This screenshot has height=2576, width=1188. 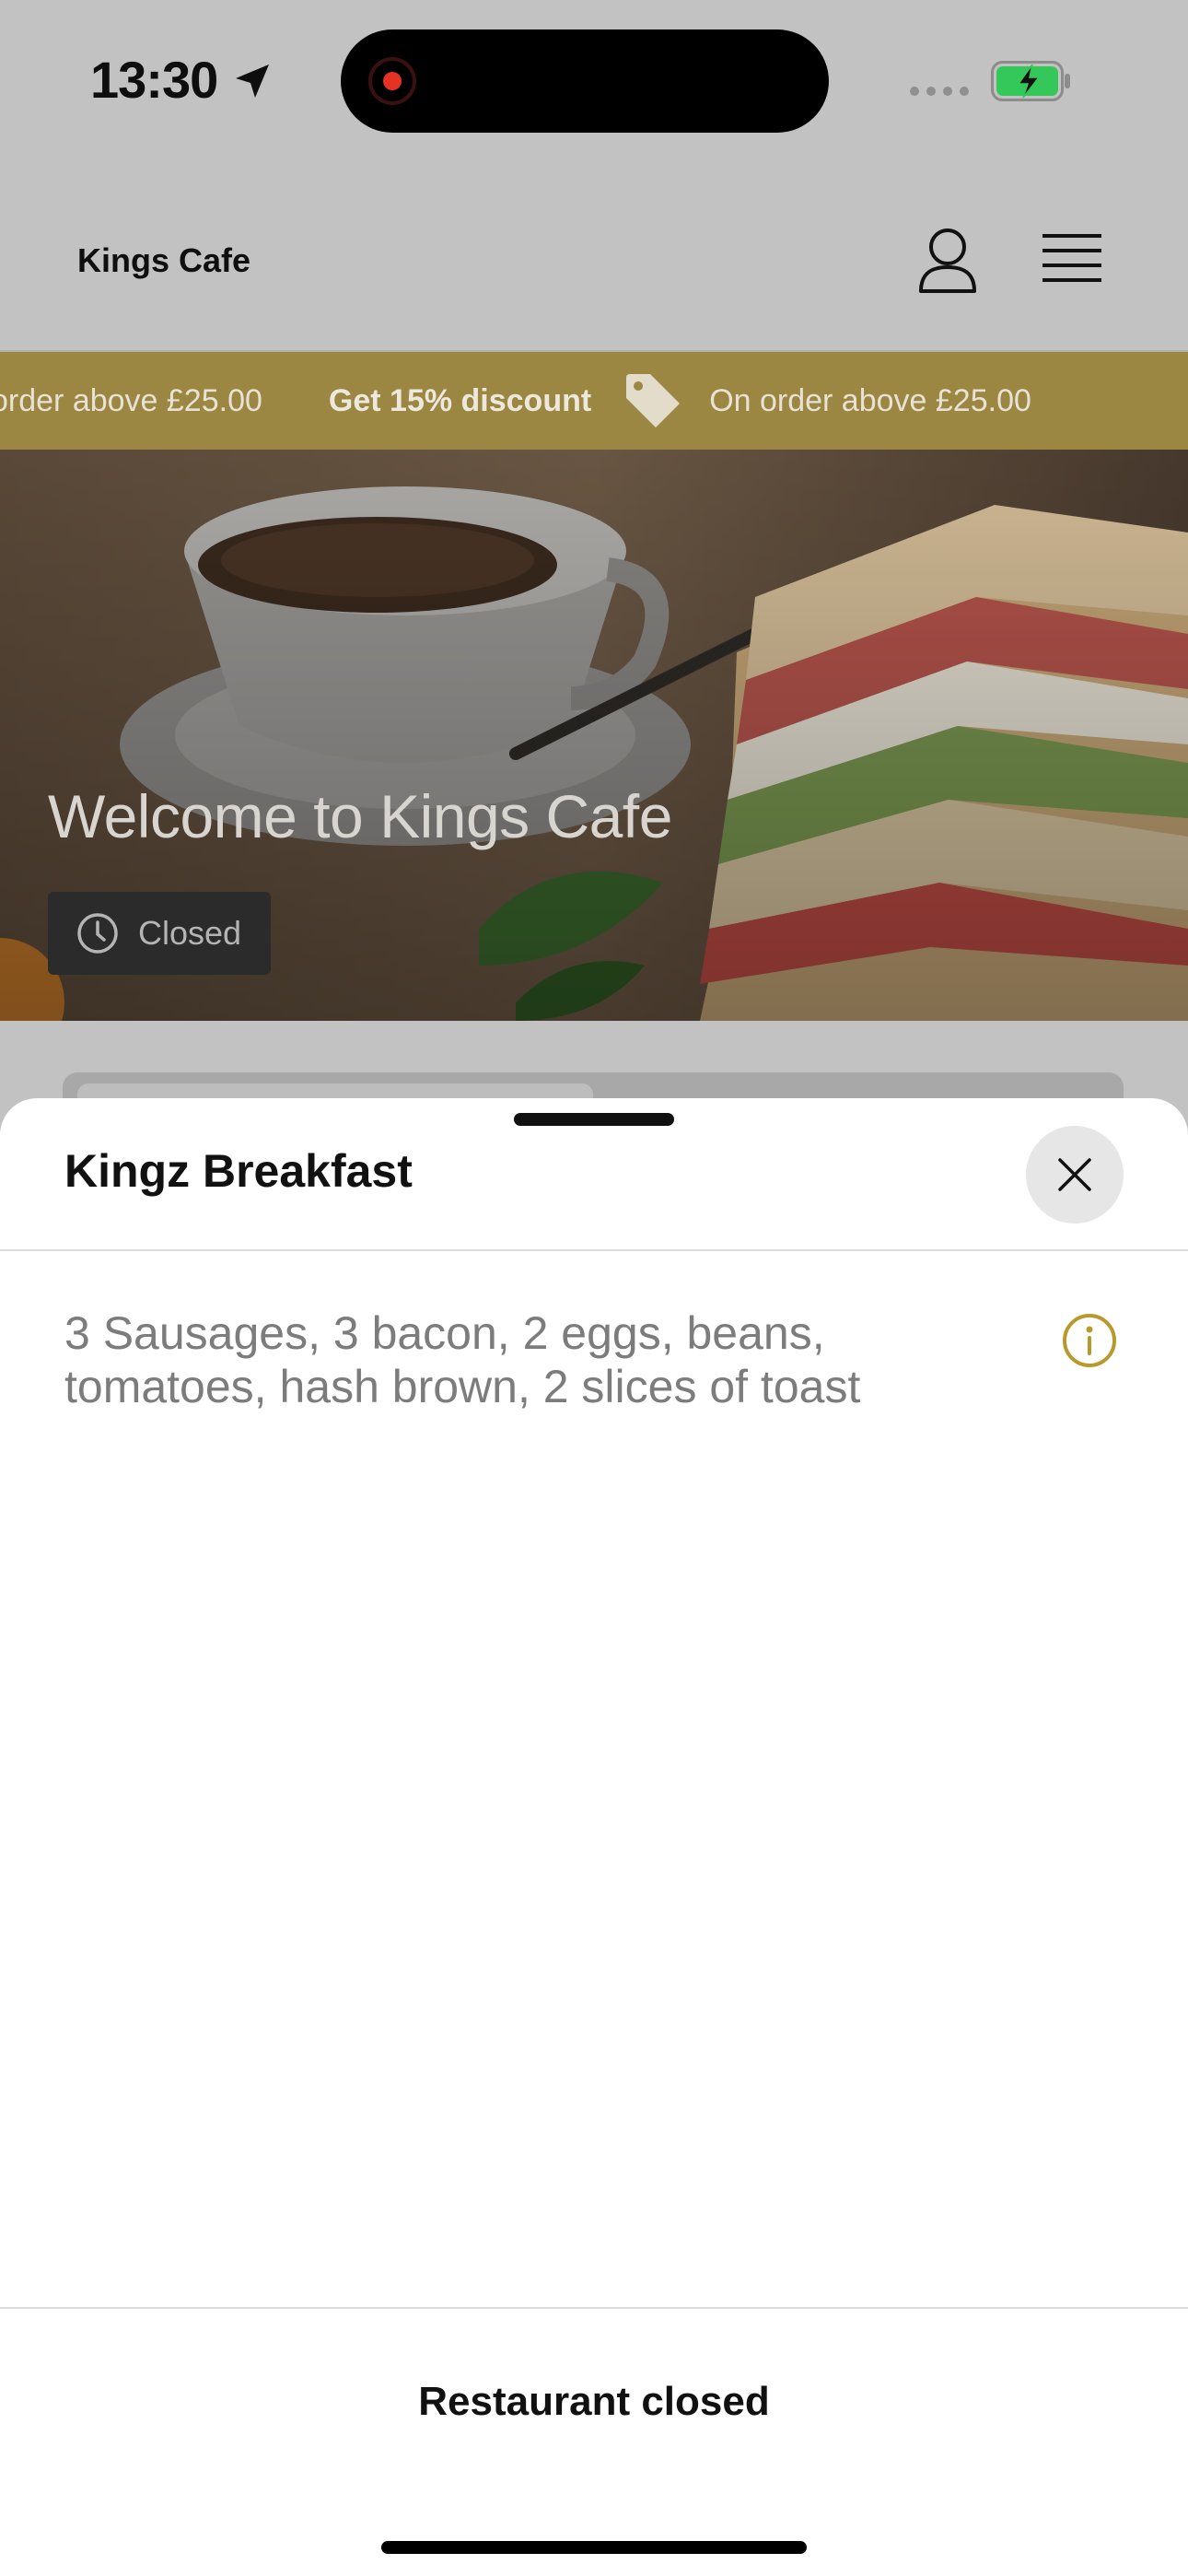 What do you see at coordinates (1030, 81) in the screenshot?
I see `battery-charging-icon` at bounding box center [1030, 81].